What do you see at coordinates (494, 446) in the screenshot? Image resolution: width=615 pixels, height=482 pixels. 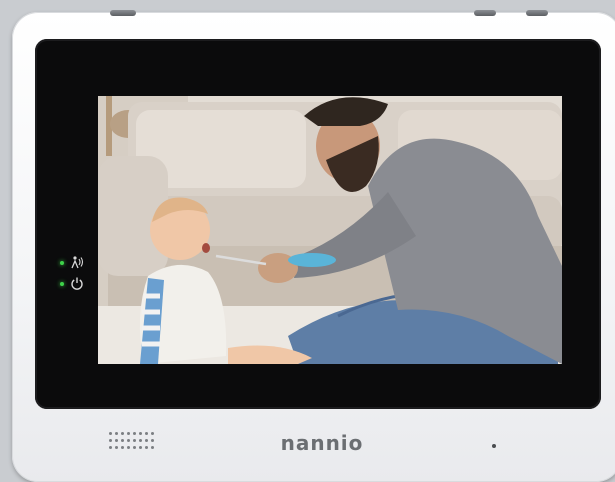 I see `microphone-hole` at bounding box center [494, 446].